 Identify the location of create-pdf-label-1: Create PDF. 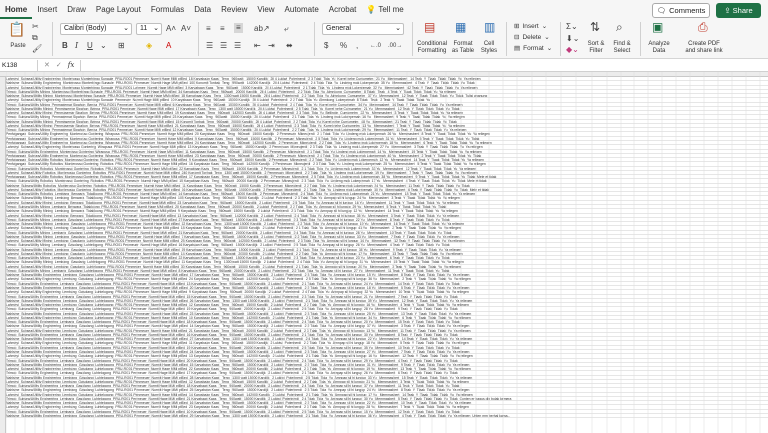
(704, 44).